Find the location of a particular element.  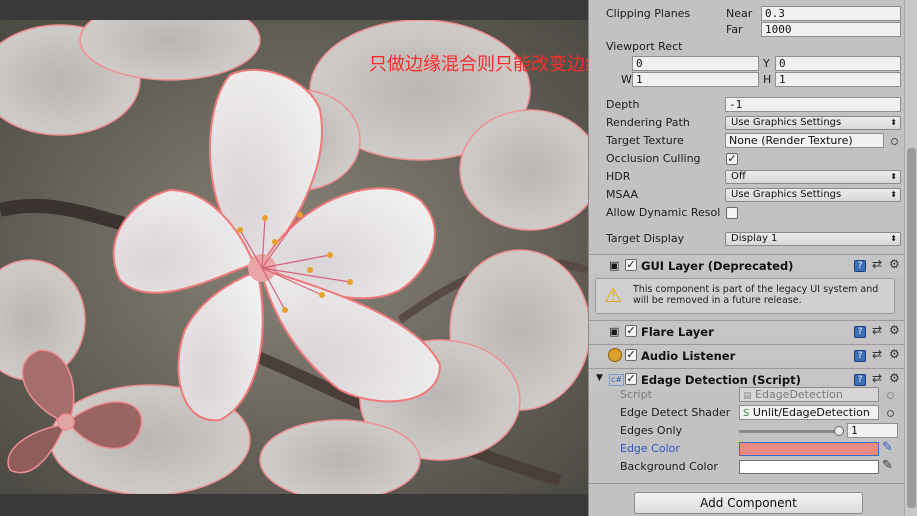

edge-detect-shader-value: Unlit/EdageDetection is located at coordinates (811, 412).